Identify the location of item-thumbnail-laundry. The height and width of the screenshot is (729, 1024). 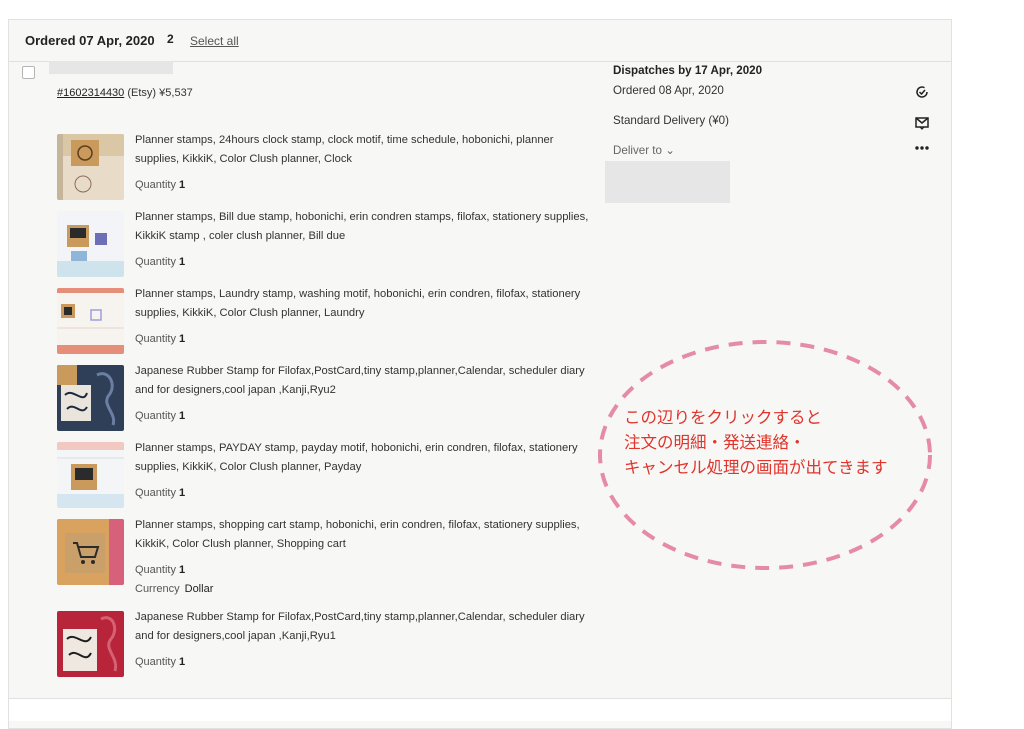
(90, 321).